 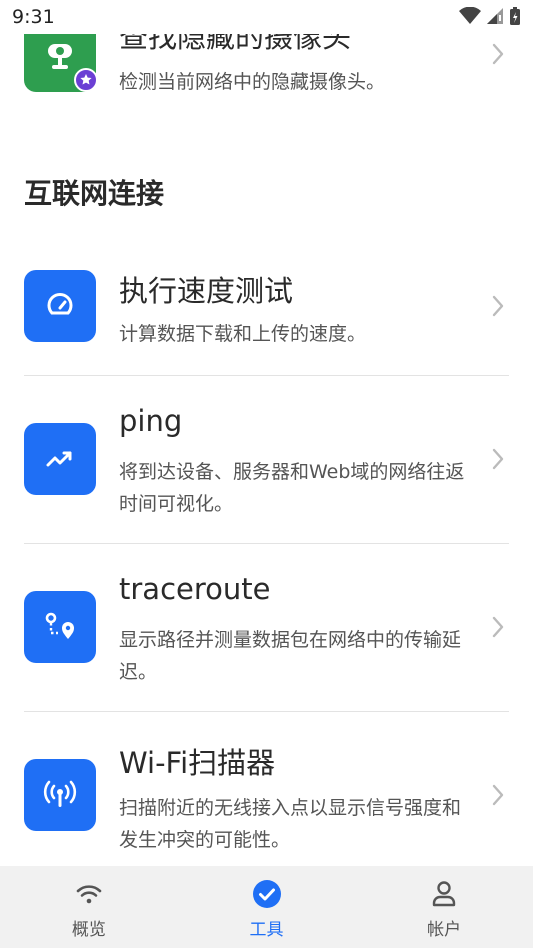 I want to click on status-bar: 9:31, so click(x=266, y=17).